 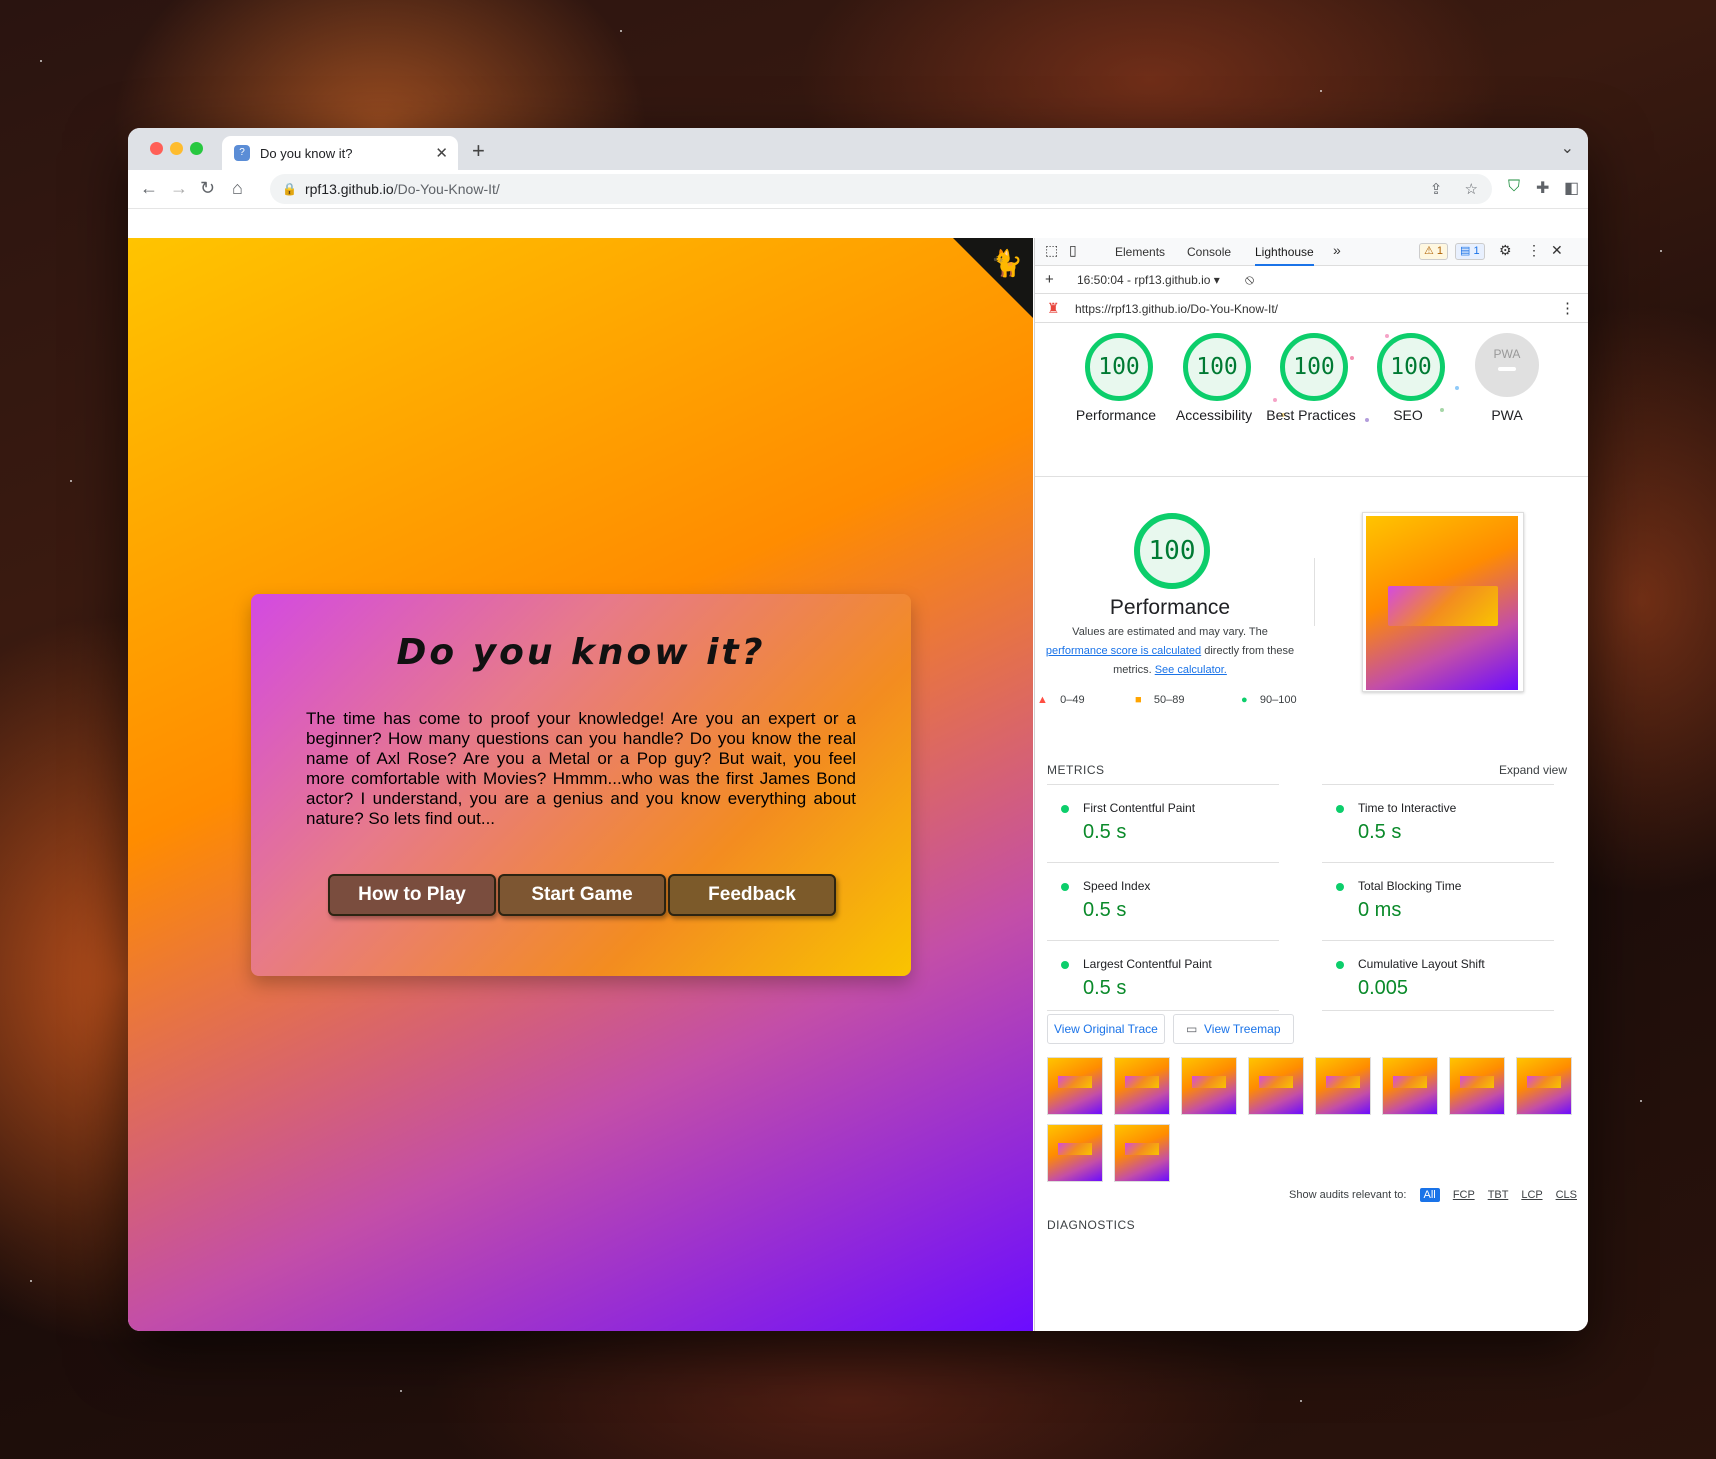 What do you see at coordinates (1498, 1195) in the screenshot?
I see `filter-tbt: TBT` at bounding box center [1498, 1195].